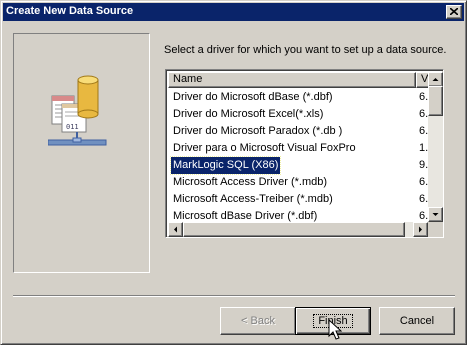 The width and height of the screenshot is (467, 345). I want to click on list-item: Driver do Microsoft dBase (*.dbf) 6., so click(298, 97).